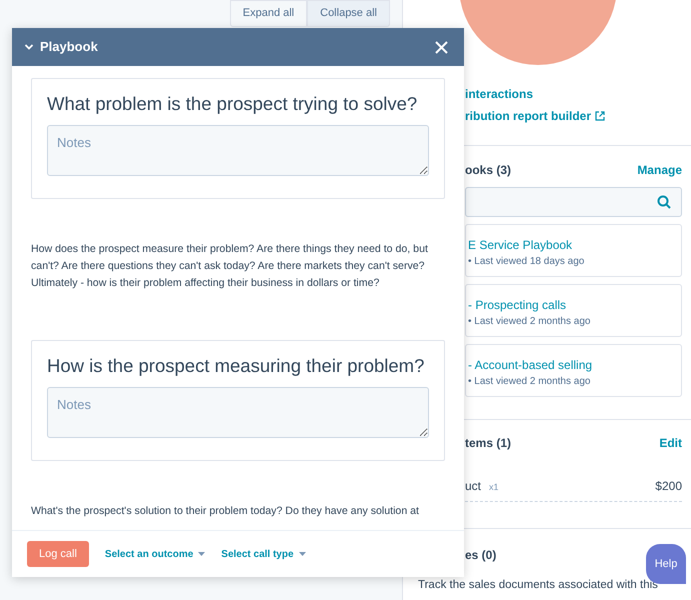 This screenshot has height=600, width=691. I want to click on section-title: ooks (3), so click(488, 170).